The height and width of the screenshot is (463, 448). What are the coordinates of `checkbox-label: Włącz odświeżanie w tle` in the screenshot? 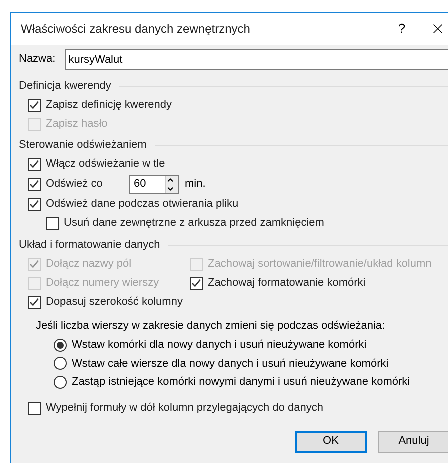 It's located at (106, 164).